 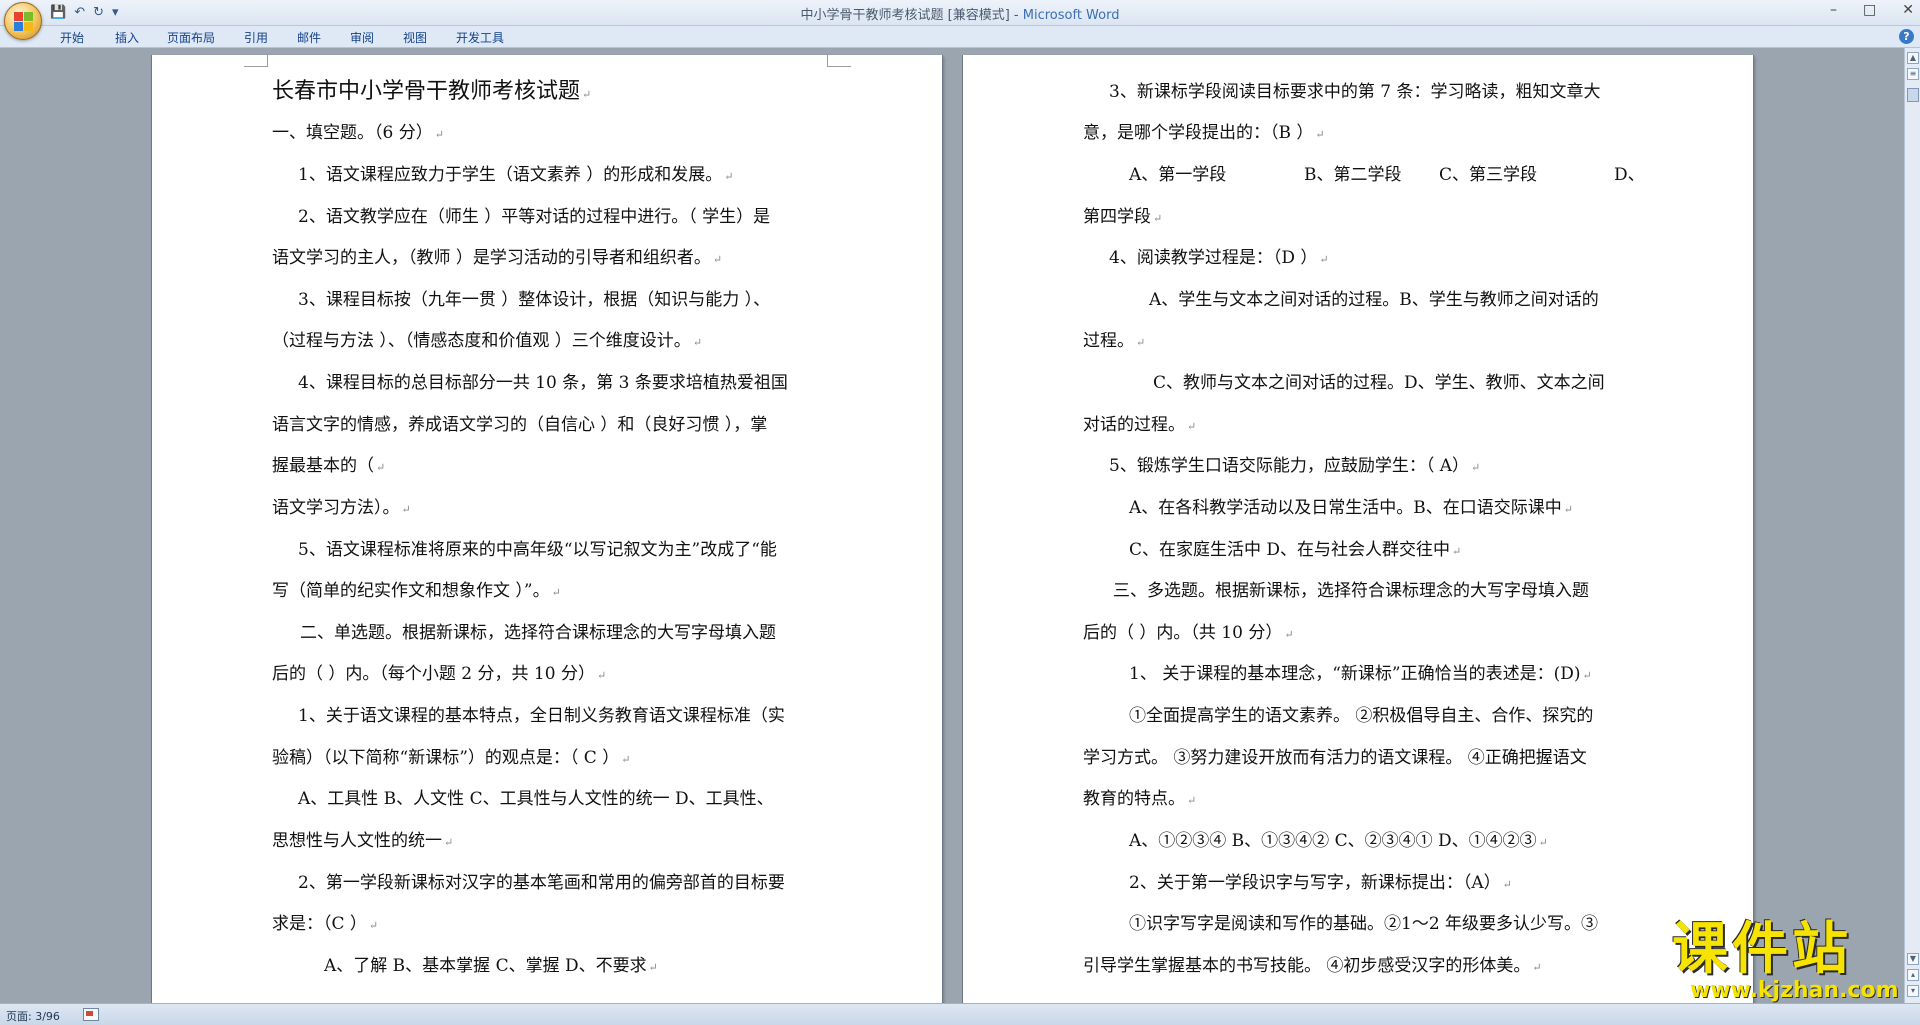 I want to click on tab-references: 引用, so click(x=256, y=37).